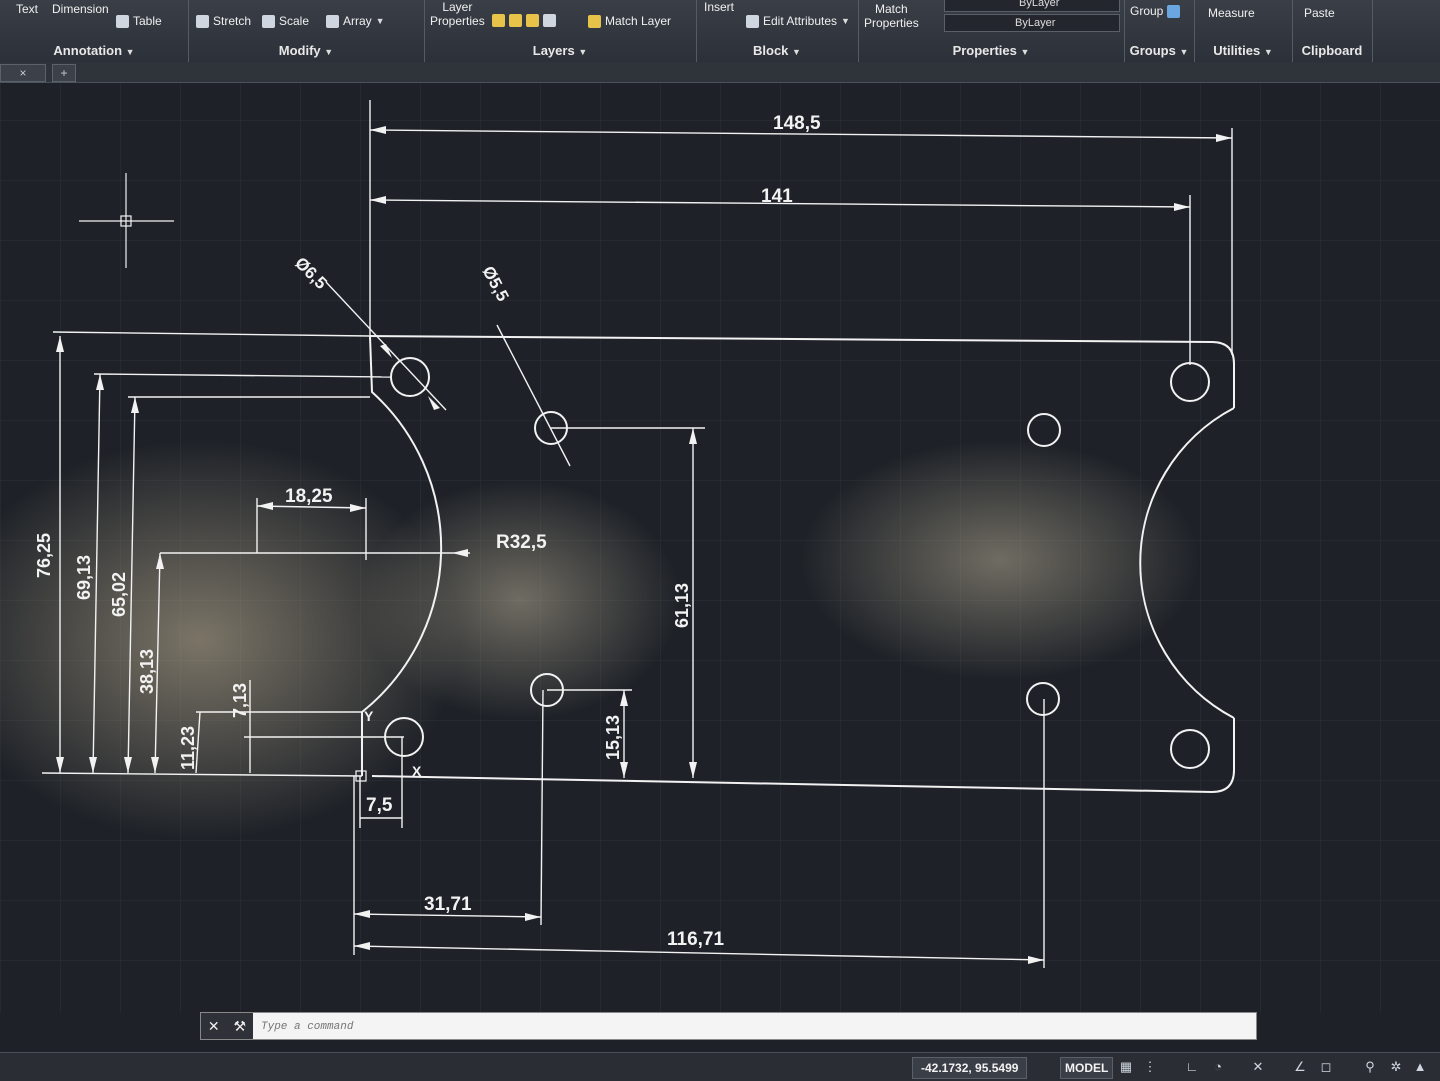 The height and width of the screenshot is (1081, 1440). Describe the element at coordinates (1332, 50) in the screenshot. I see `clipboard-panel-title: Clipboard` at that location.